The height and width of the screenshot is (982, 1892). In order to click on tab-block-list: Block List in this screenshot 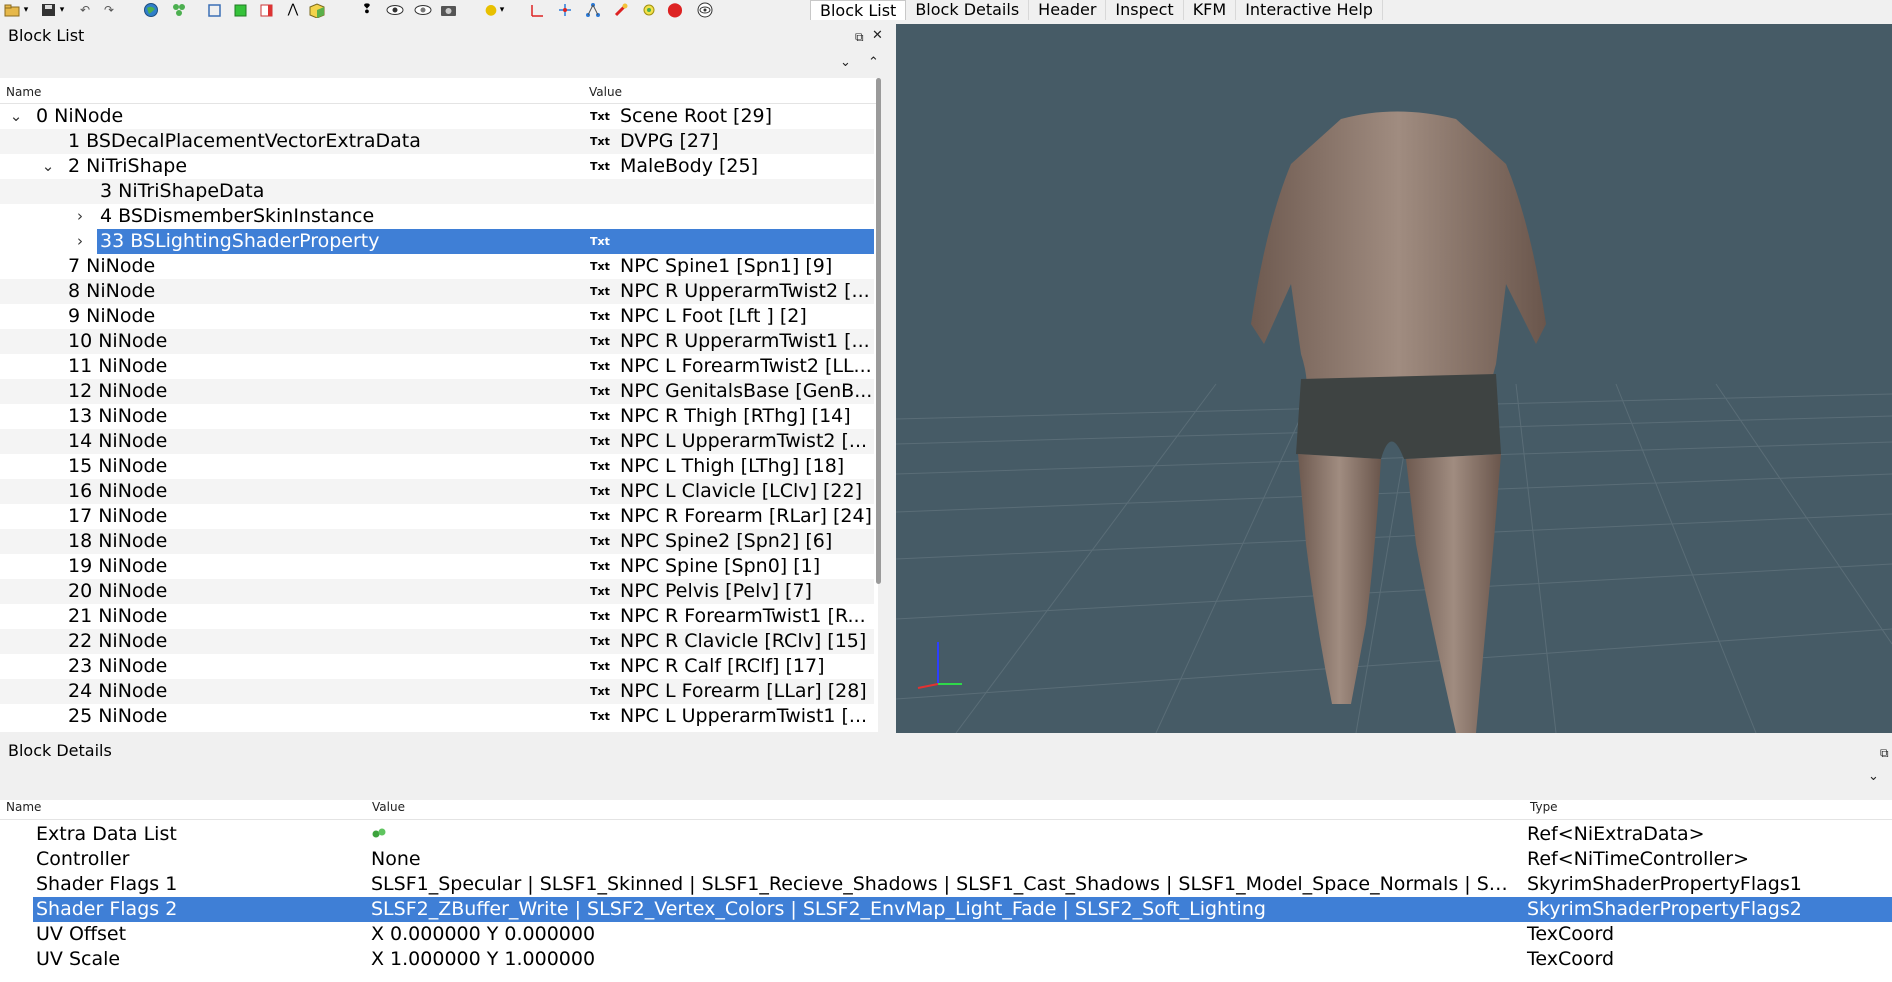, I will do `click(858, 10)`.